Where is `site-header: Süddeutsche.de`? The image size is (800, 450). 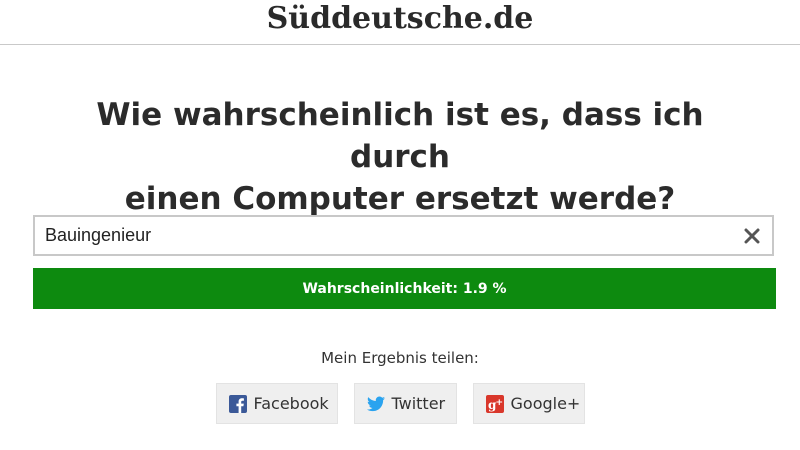 site-header: Süddeutsche.de is located at coordinates (400, 22).